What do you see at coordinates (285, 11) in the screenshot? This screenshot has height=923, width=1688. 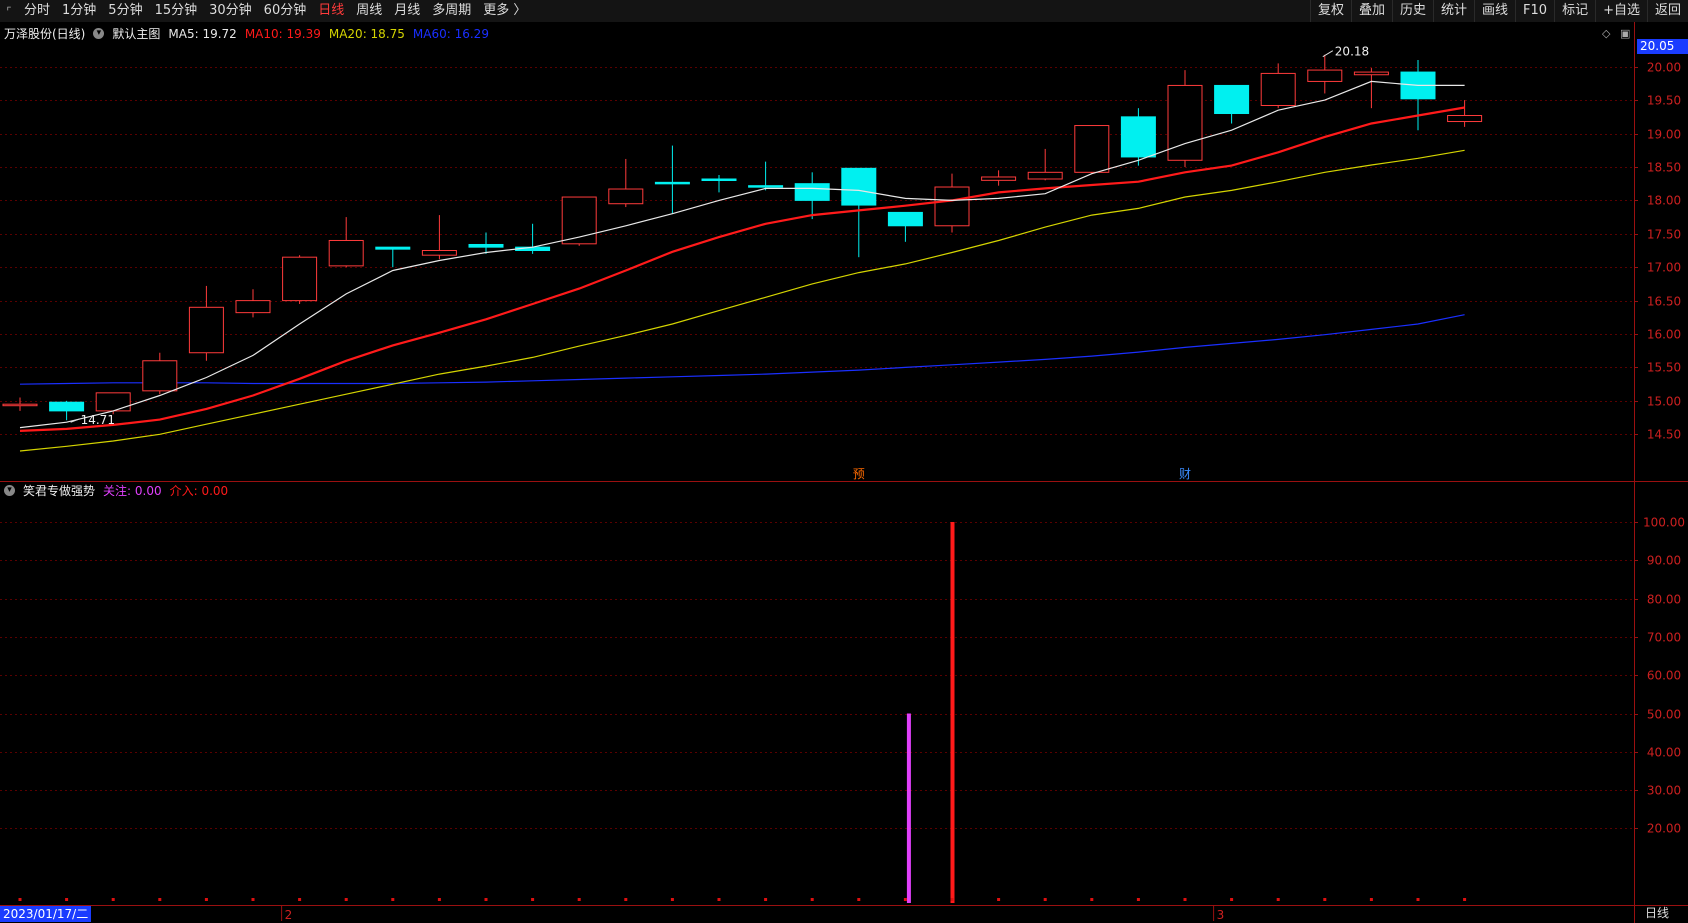 I see `period-tab-5: 60分钟` at bounding box center [285, 11].